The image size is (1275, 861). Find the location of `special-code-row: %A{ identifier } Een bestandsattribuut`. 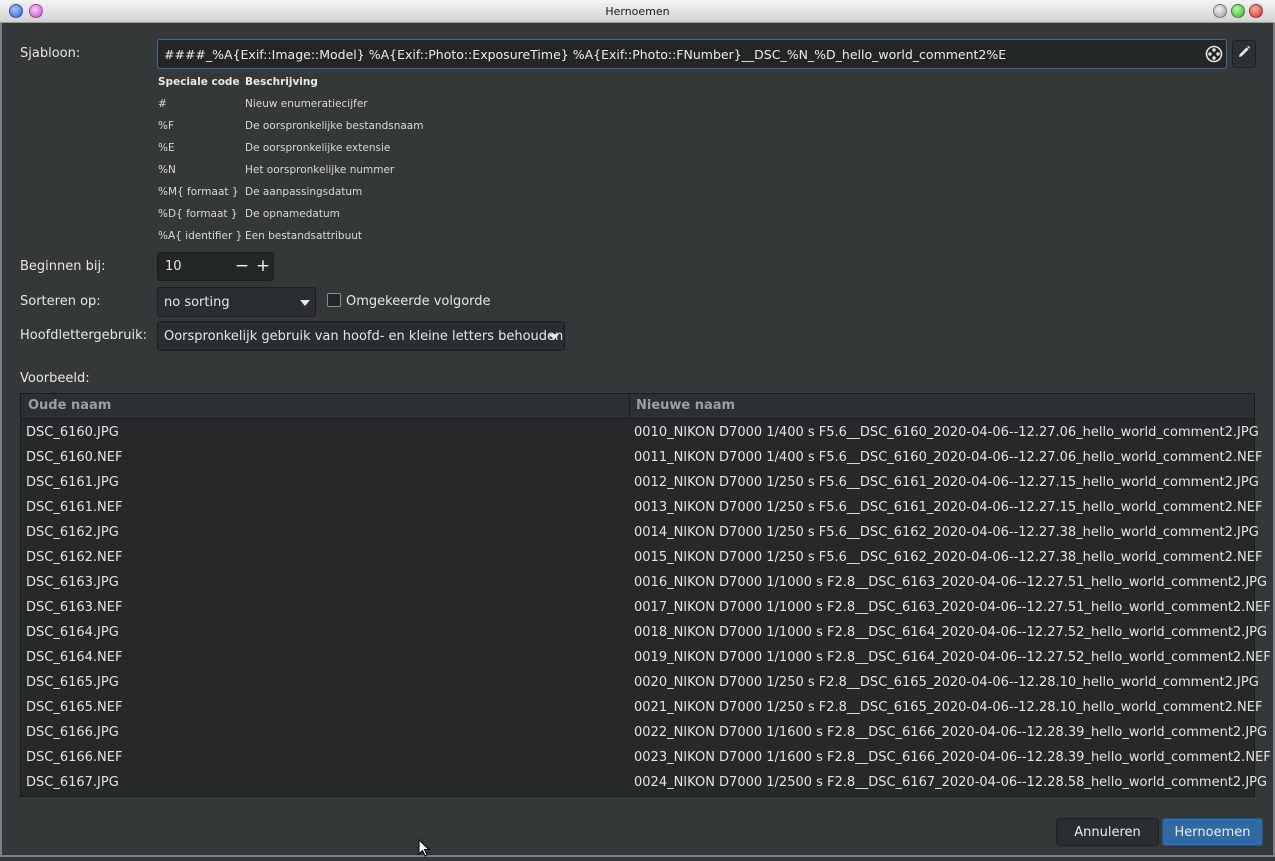

special-code-row: %A{ identifier } Een bestandsattribuut is located at coordinates (308, 238).